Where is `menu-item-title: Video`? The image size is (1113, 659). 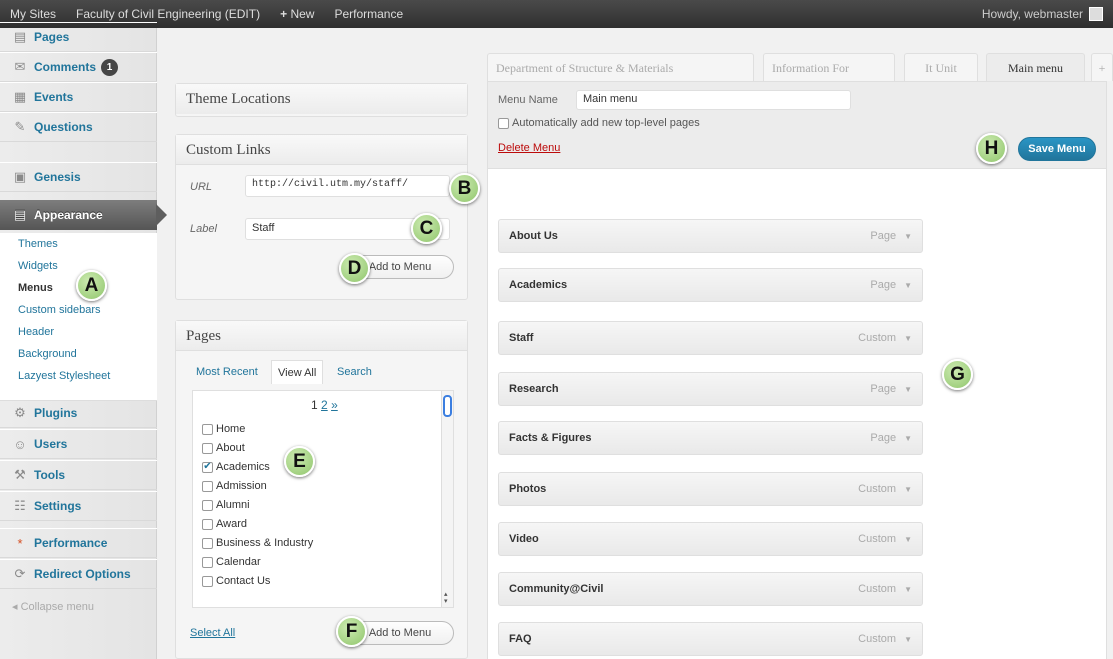 menu-item-title: Video is located at coordinates (524, 539).